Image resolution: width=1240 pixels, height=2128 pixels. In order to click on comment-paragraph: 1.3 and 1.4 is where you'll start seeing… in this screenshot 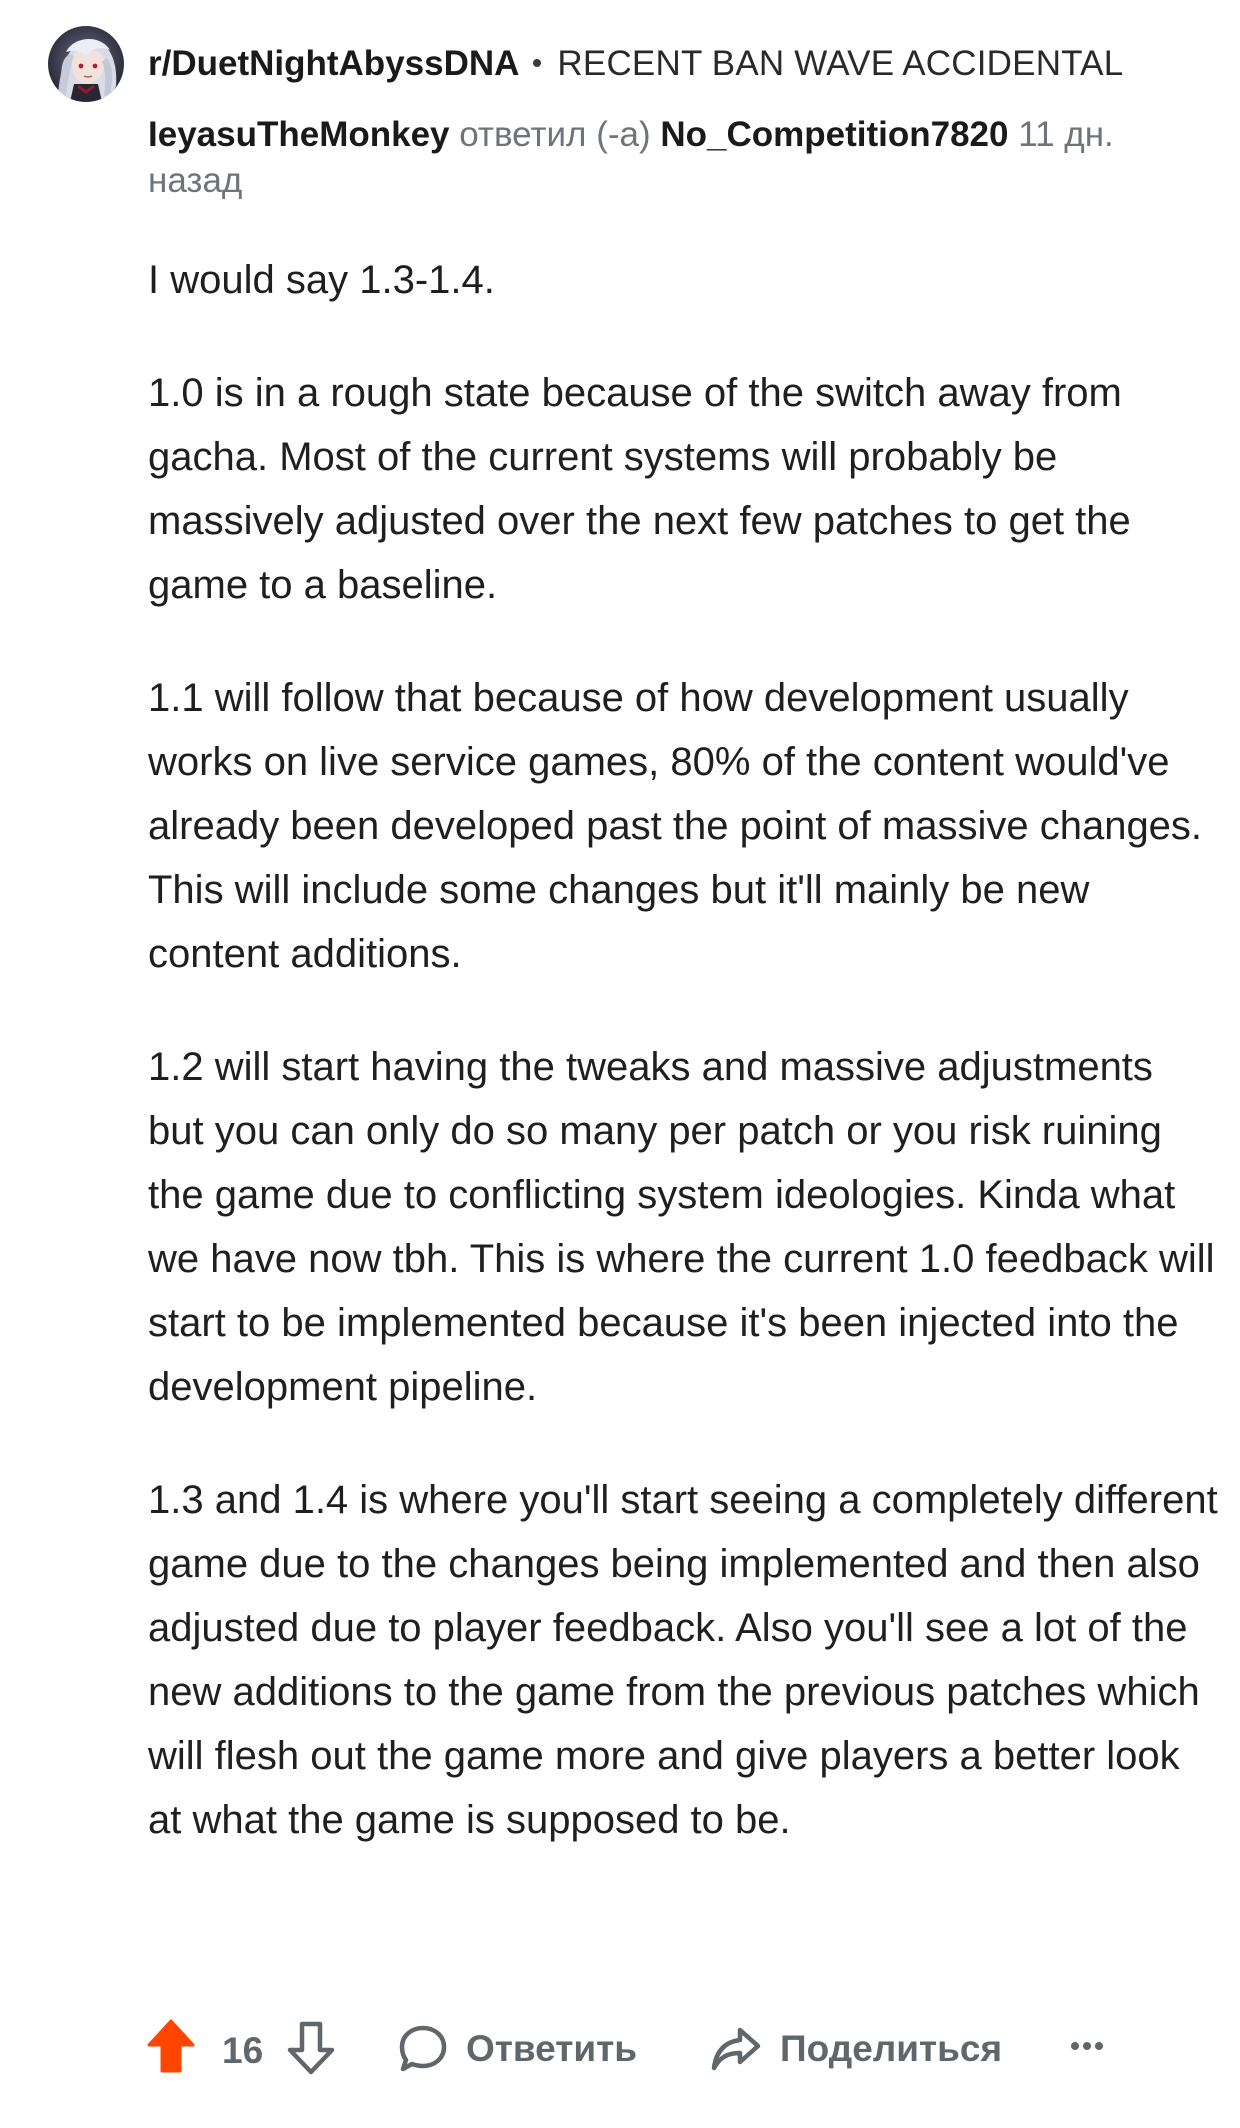, I will do `click(683, 1660)`.